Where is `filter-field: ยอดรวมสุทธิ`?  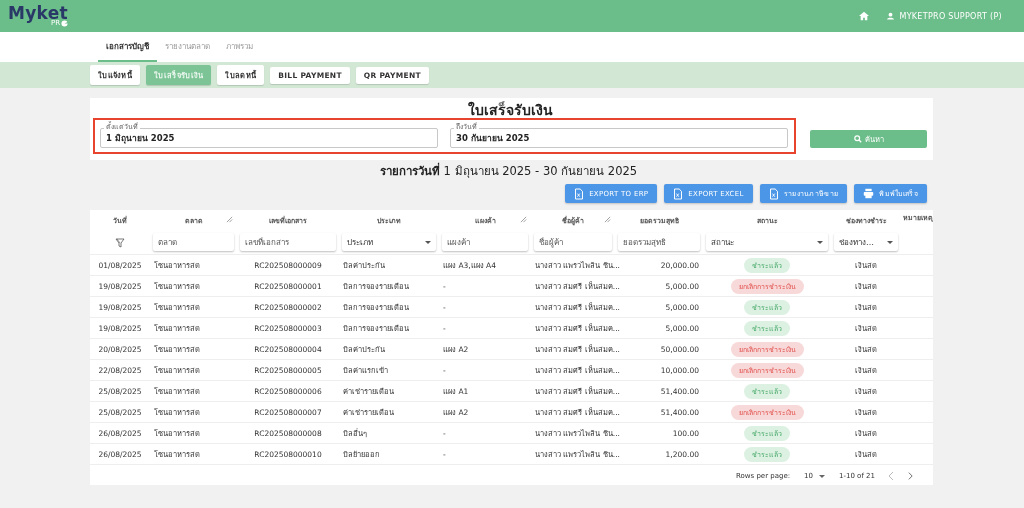
filter-field: ยอดรวมสุทธิ is located at coordinates (659, 242).